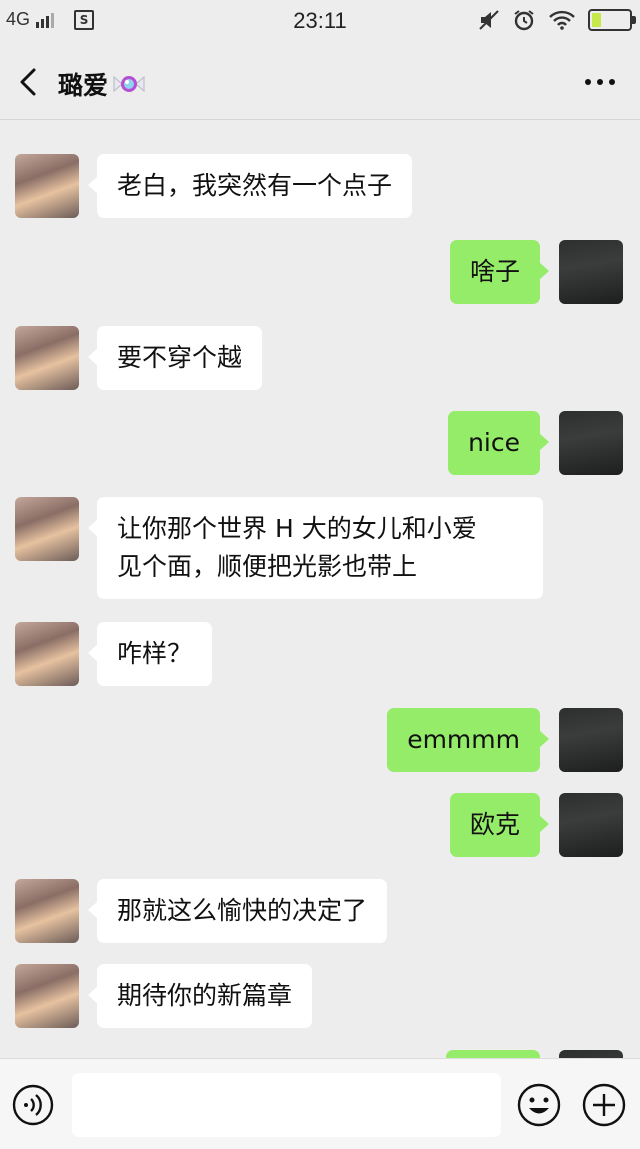 The width and height of the screenshot is (640, 1149). I want to click on message-bubble-sent: 啥子, so click(499, 272).